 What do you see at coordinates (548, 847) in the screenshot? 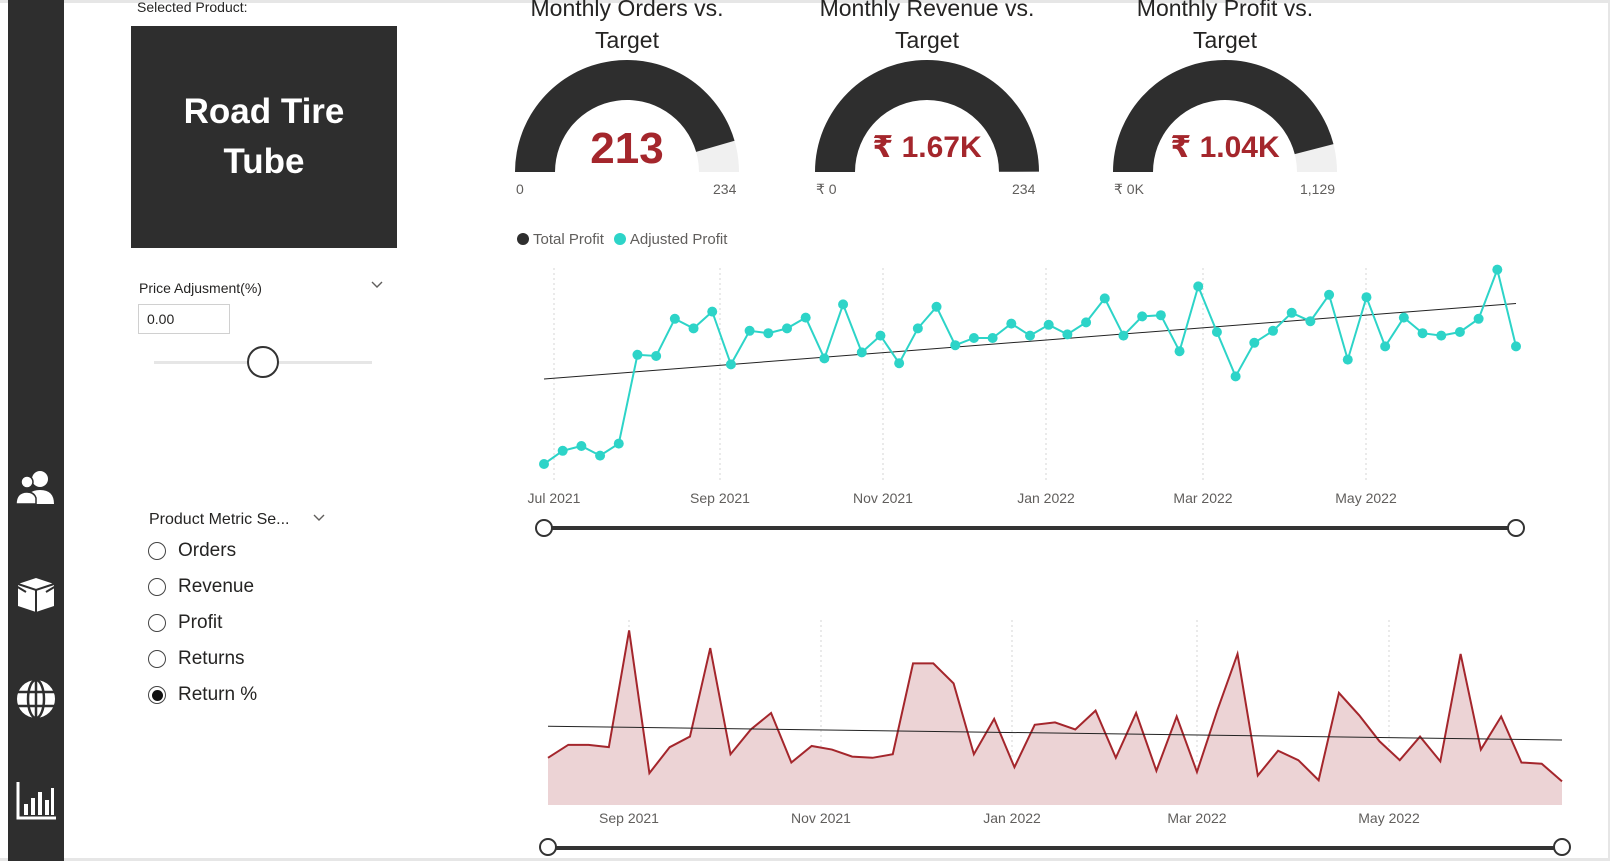
I see `slider-handle-start` at bounding box center [548, 847].